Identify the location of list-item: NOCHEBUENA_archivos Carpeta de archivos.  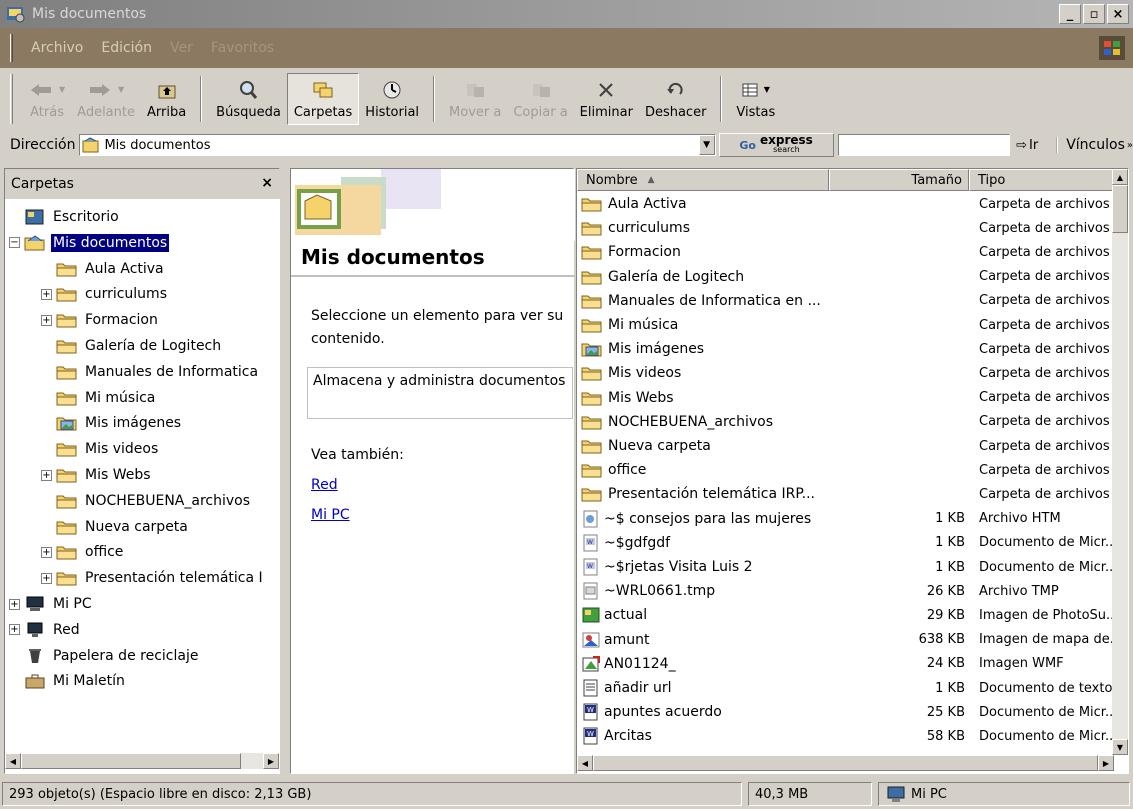
(845, 422).